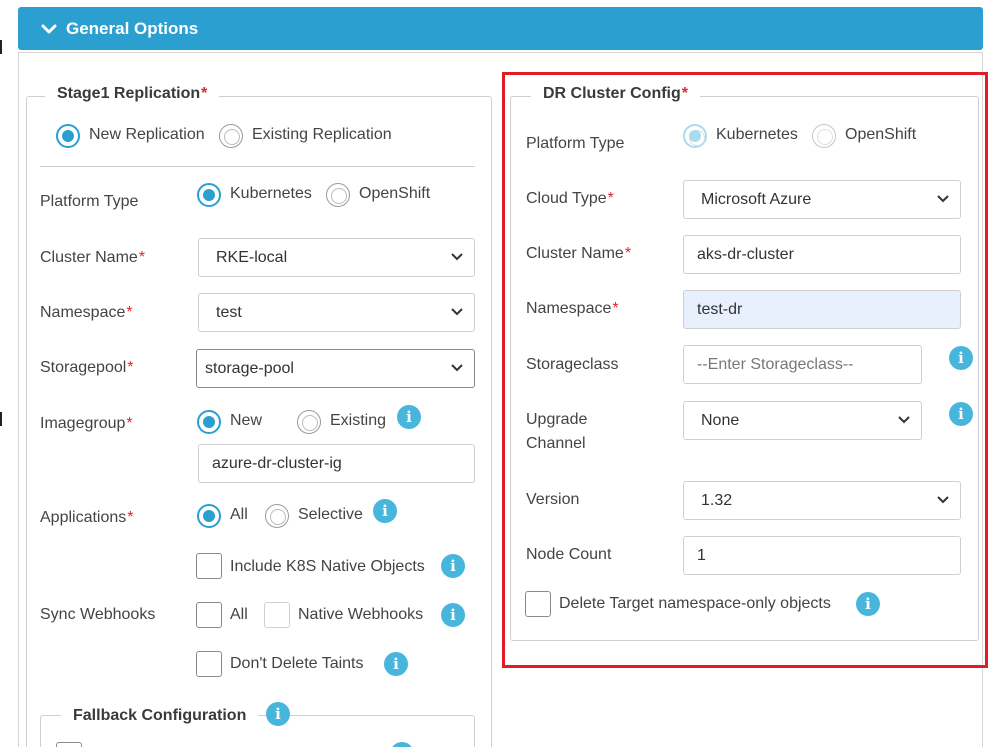 This screenshot has height=747, width=990. What do you see at coordinates (257, 166) in the screenshot?
I see `stage1-divider` at bounding box center [257, 166].